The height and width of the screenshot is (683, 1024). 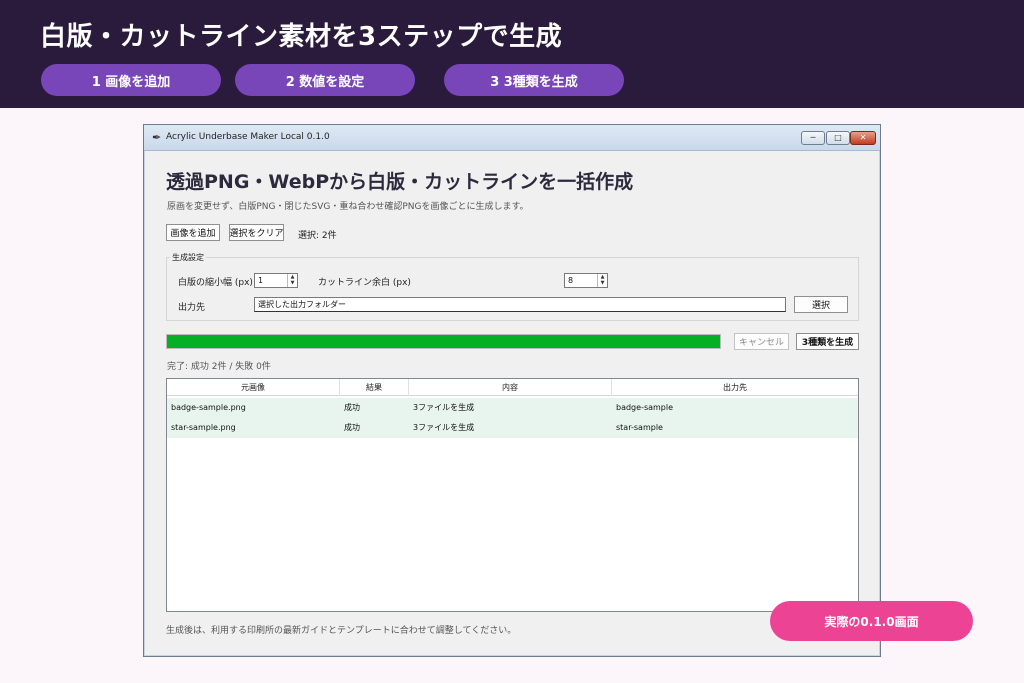 I want to click on clear-selection-button: 選択をクリア, so click(x=256, y=232).